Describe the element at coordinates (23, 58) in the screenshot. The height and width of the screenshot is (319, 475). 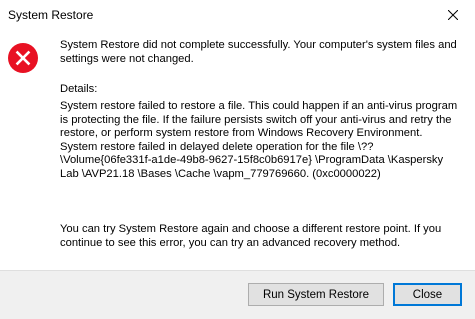
I see `error-icon` at that location.